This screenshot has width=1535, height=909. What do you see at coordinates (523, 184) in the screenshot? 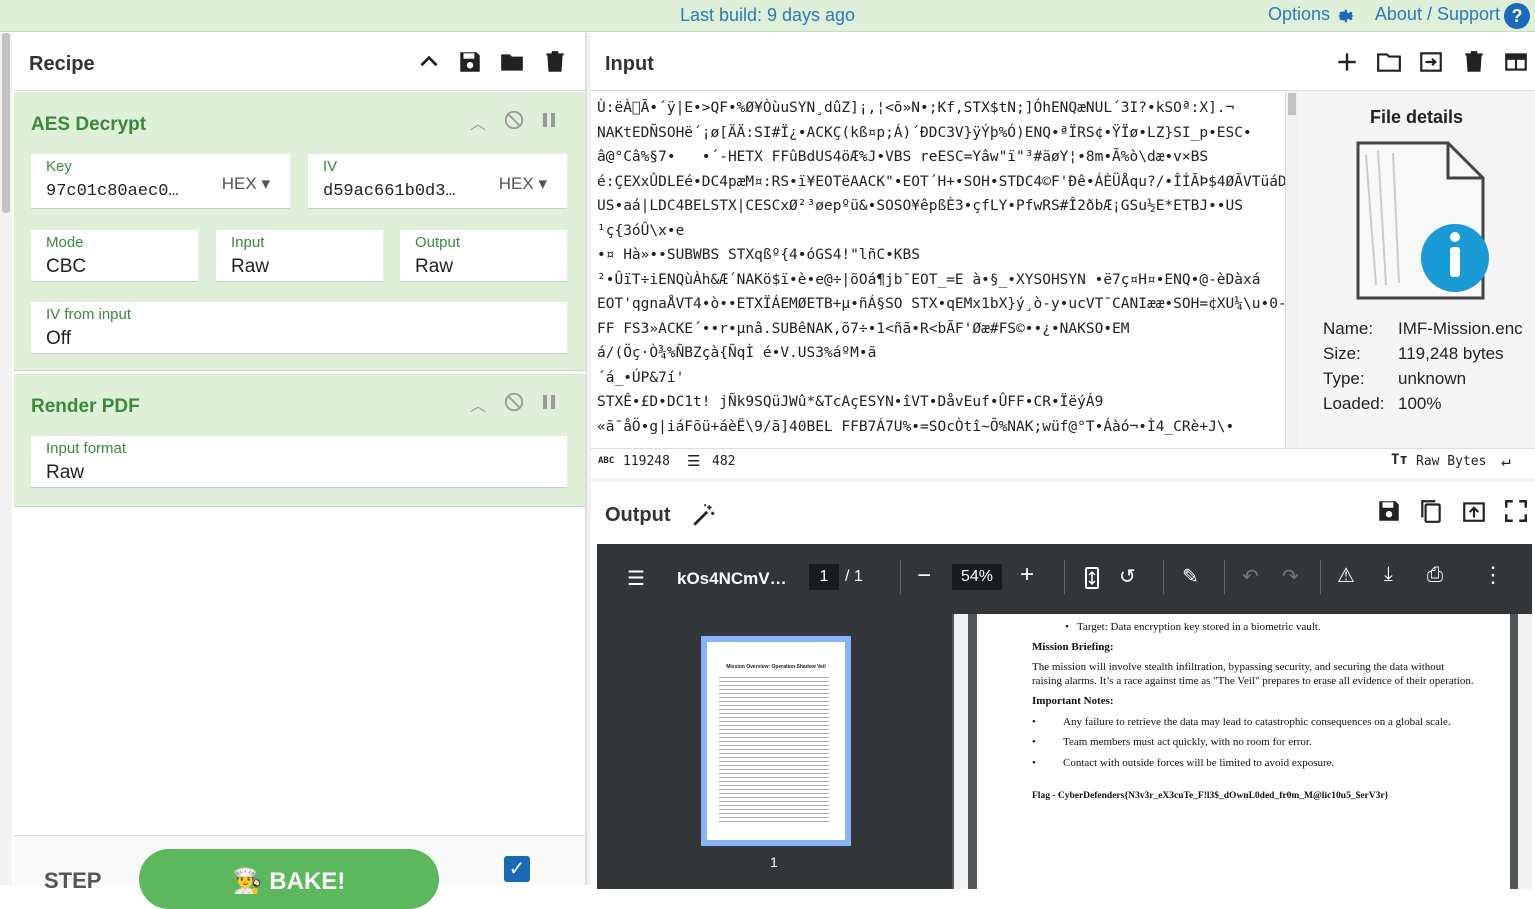
I see `iv-format-dropdown: HEX ▾` at bounding box center [523, 184].